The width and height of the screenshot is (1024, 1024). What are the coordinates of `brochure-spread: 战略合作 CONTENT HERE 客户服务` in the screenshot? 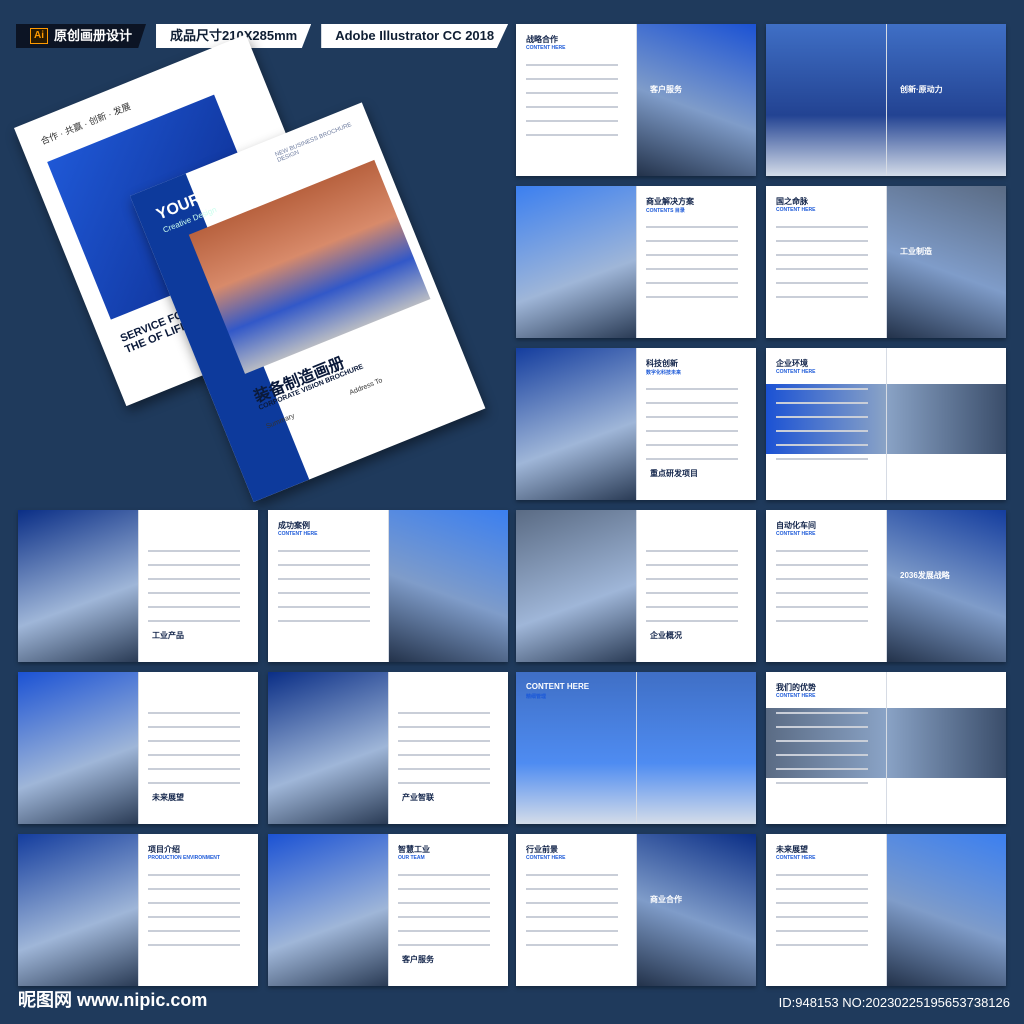 It's located at (636, 100).